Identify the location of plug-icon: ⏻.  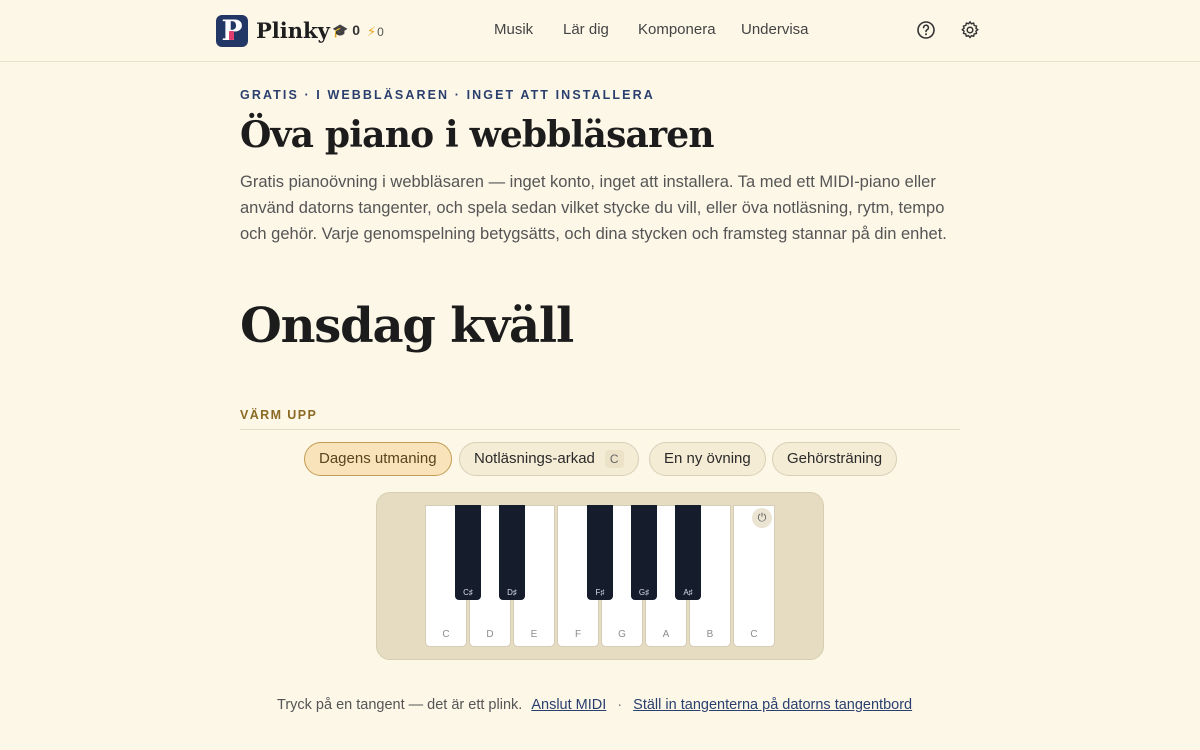
(762, 518).